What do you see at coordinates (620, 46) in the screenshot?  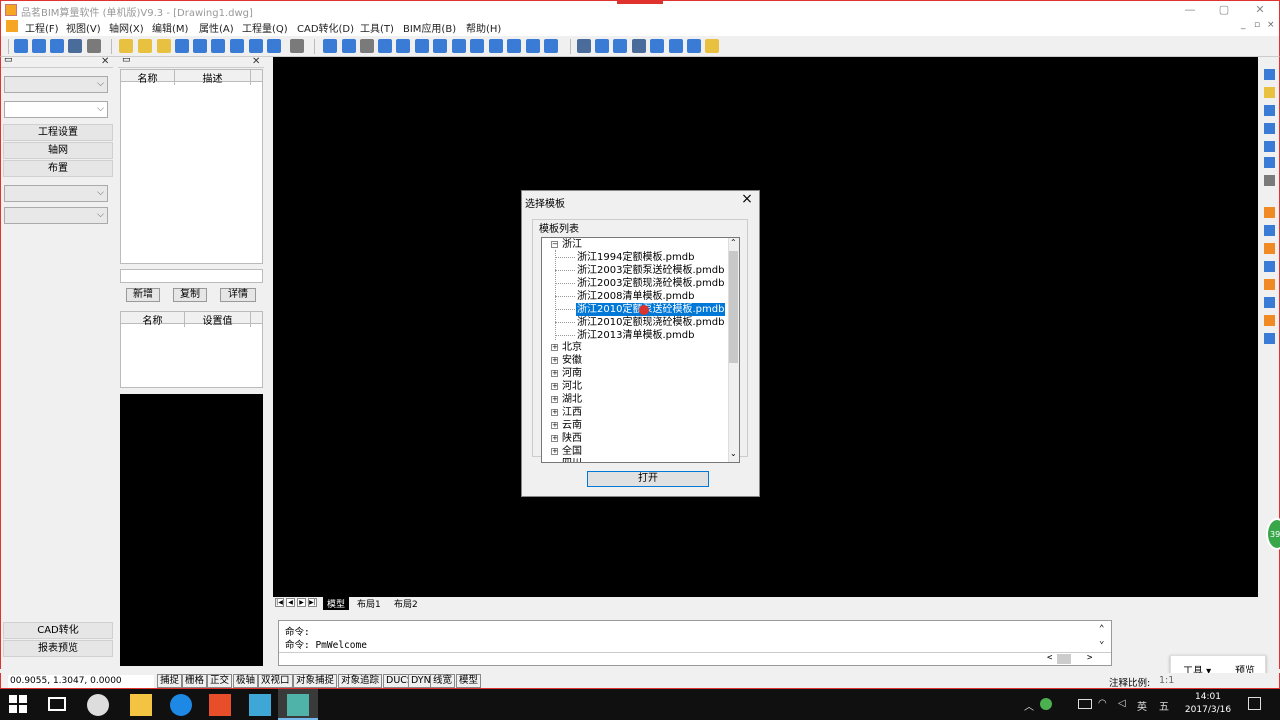 I see `measure-icon` at bounding box center [620, 46].